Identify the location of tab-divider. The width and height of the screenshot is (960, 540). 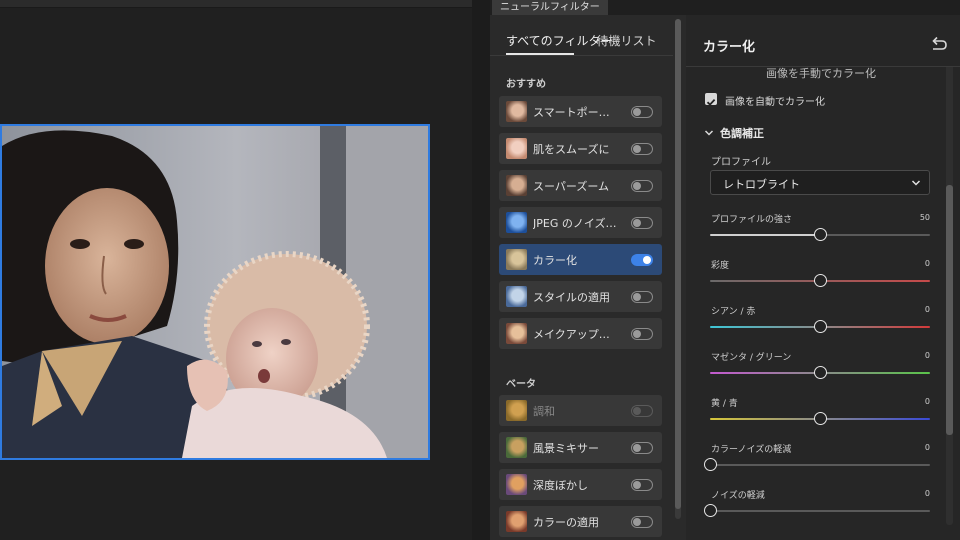
(581, 55).